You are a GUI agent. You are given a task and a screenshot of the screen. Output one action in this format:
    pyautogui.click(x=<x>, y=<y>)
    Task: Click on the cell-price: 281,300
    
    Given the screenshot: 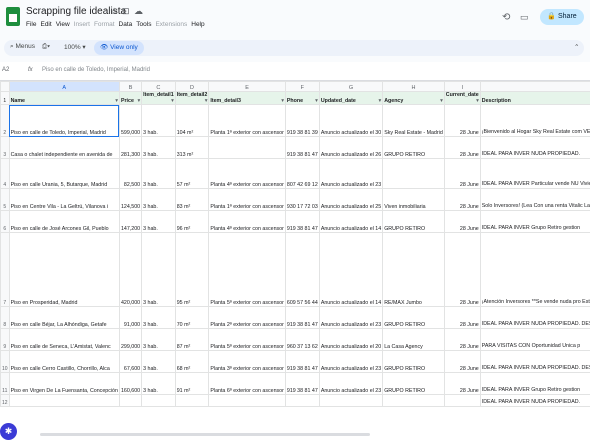 What is the action you would take?
    pyautogui.click(x=130, y=147)
    